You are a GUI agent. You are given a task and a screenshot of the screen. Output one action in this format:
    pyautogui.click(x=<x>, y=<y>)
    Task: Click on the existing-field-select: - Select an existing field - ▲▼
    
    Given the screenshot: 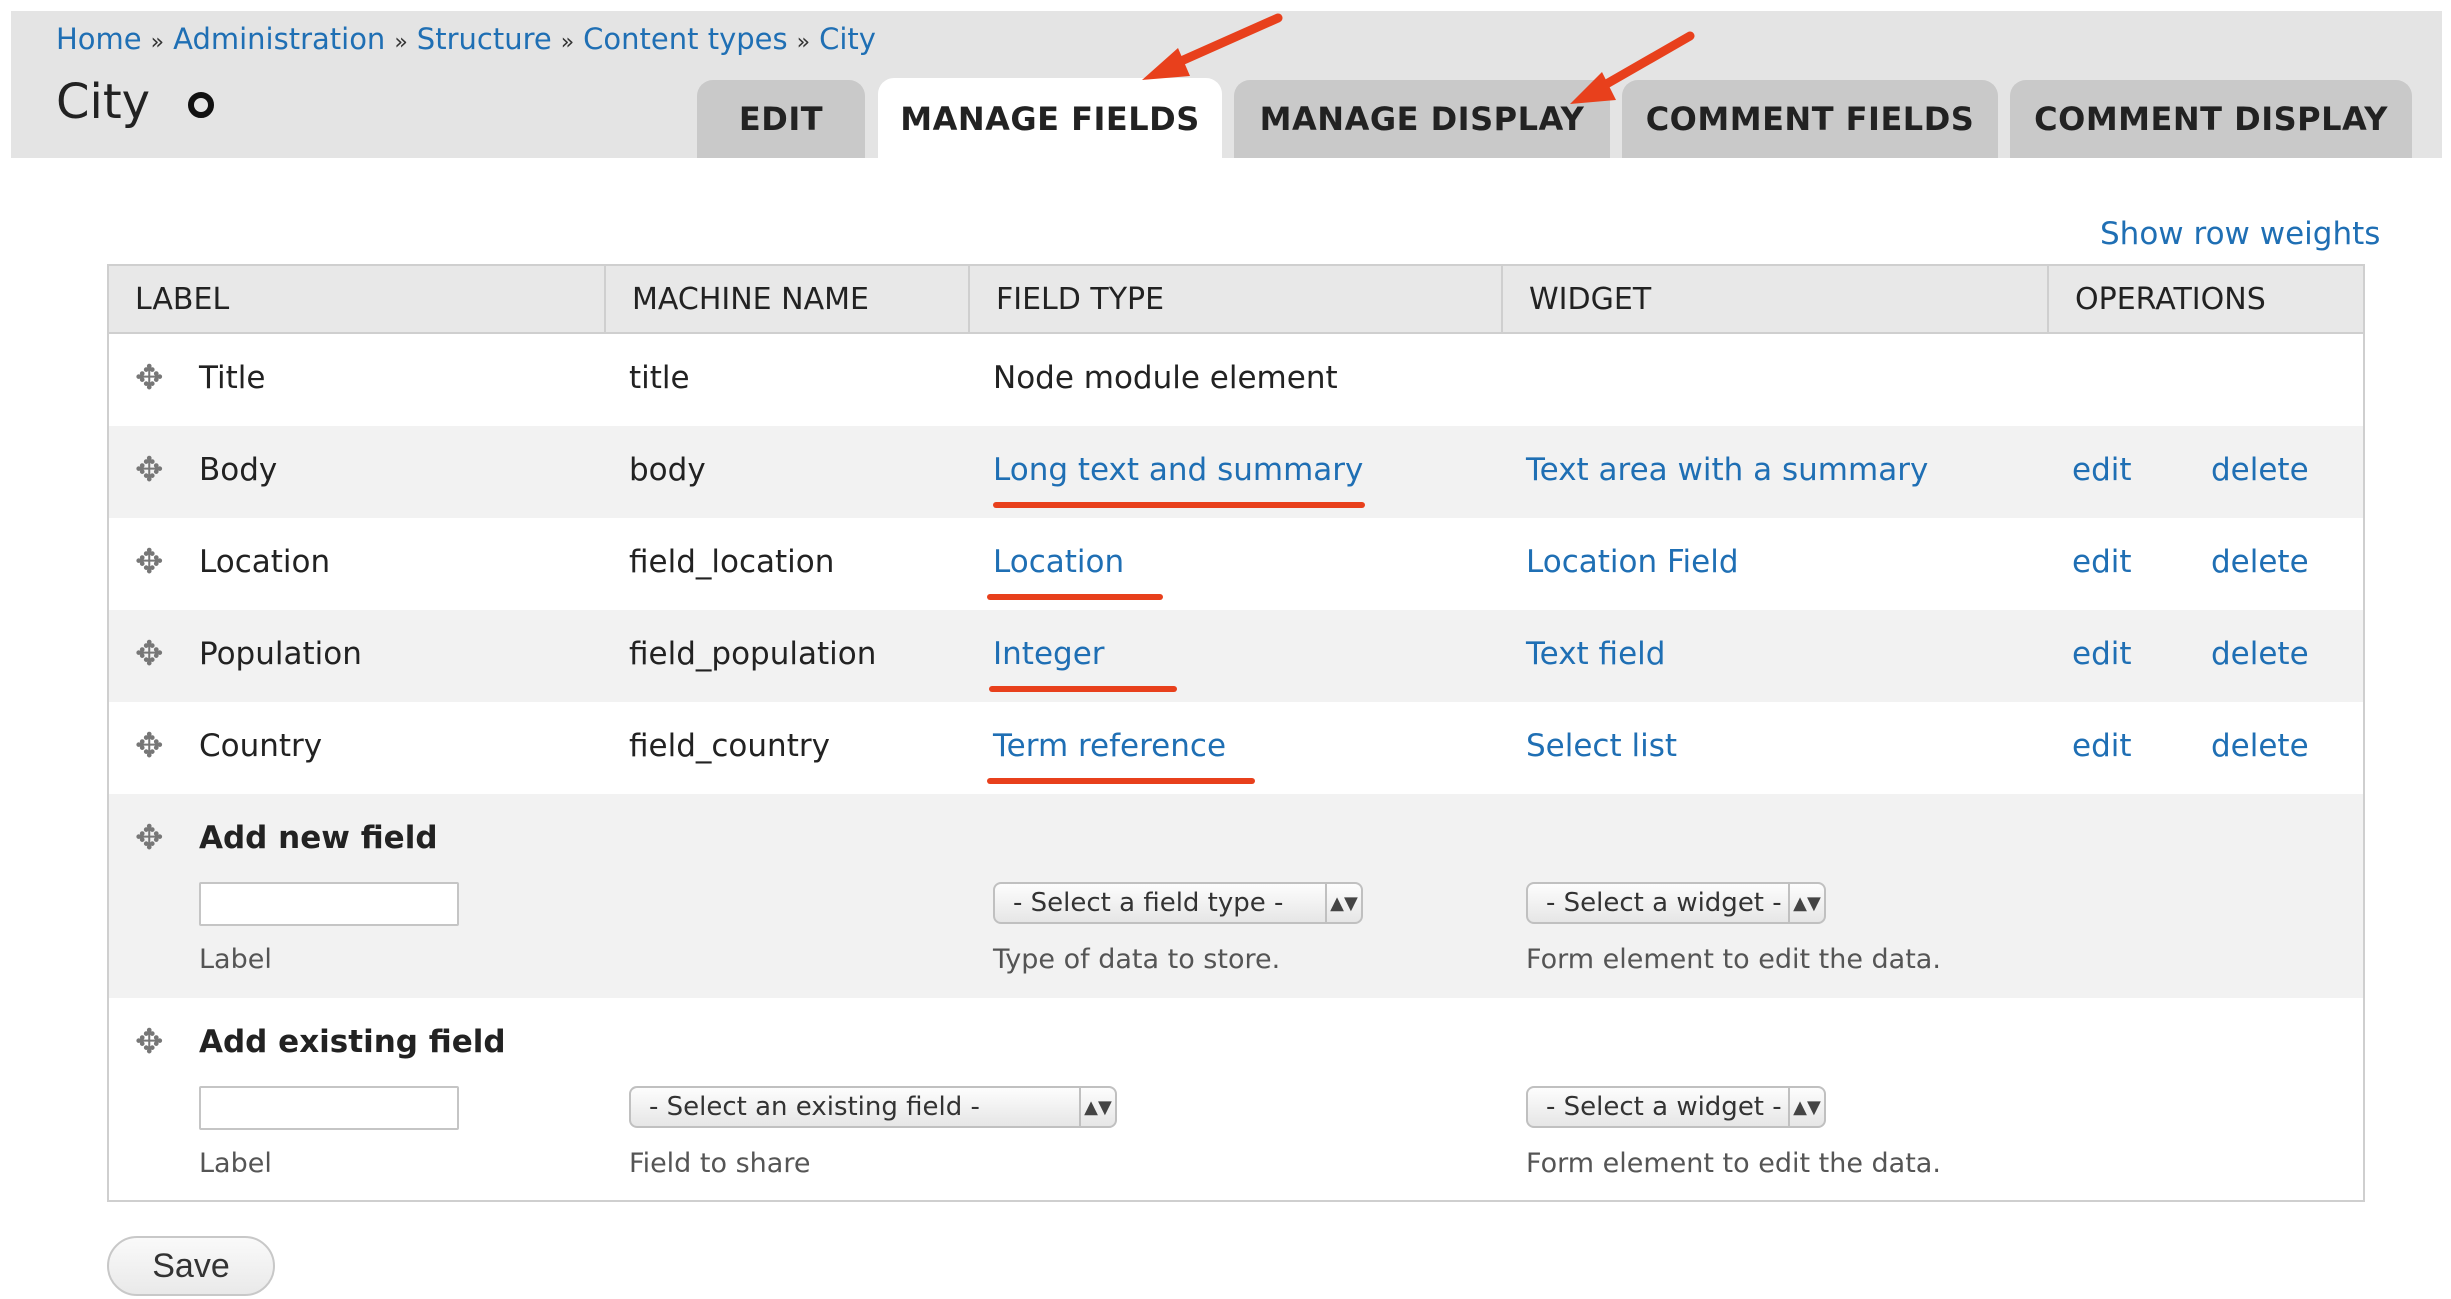 What is the action you would take?
    pyautogui.click(x=873, y=1107)
    